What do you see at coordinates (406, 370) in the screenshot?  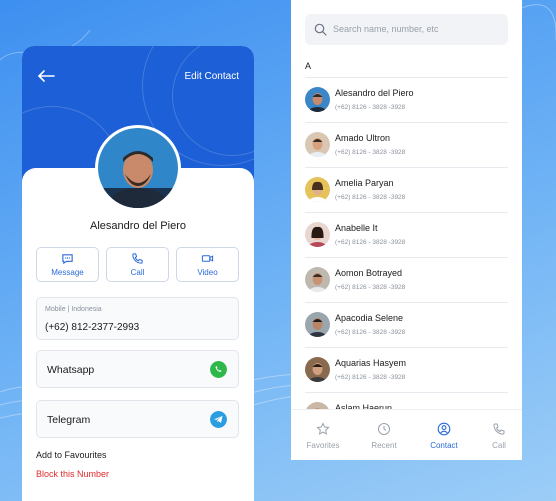 I see `contact-list-item: Aquarias Hasyem (+62) 8126 - 3828 -3928` at bounding box center [406, 370].